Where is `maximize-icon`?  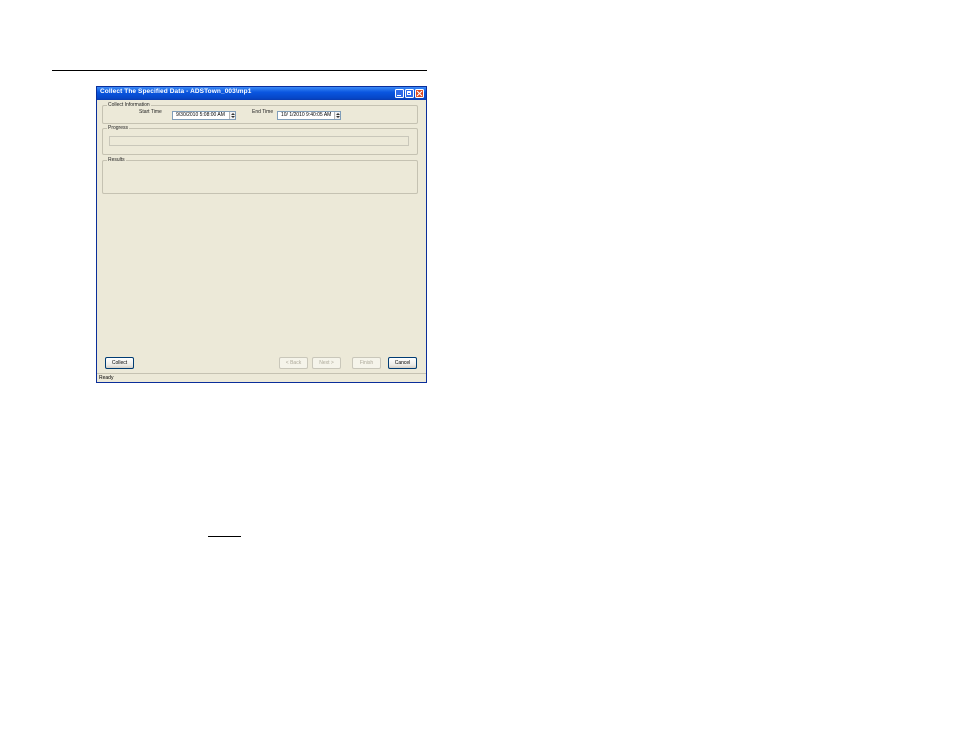 maximize-icon is located at coordinates (409, 93).